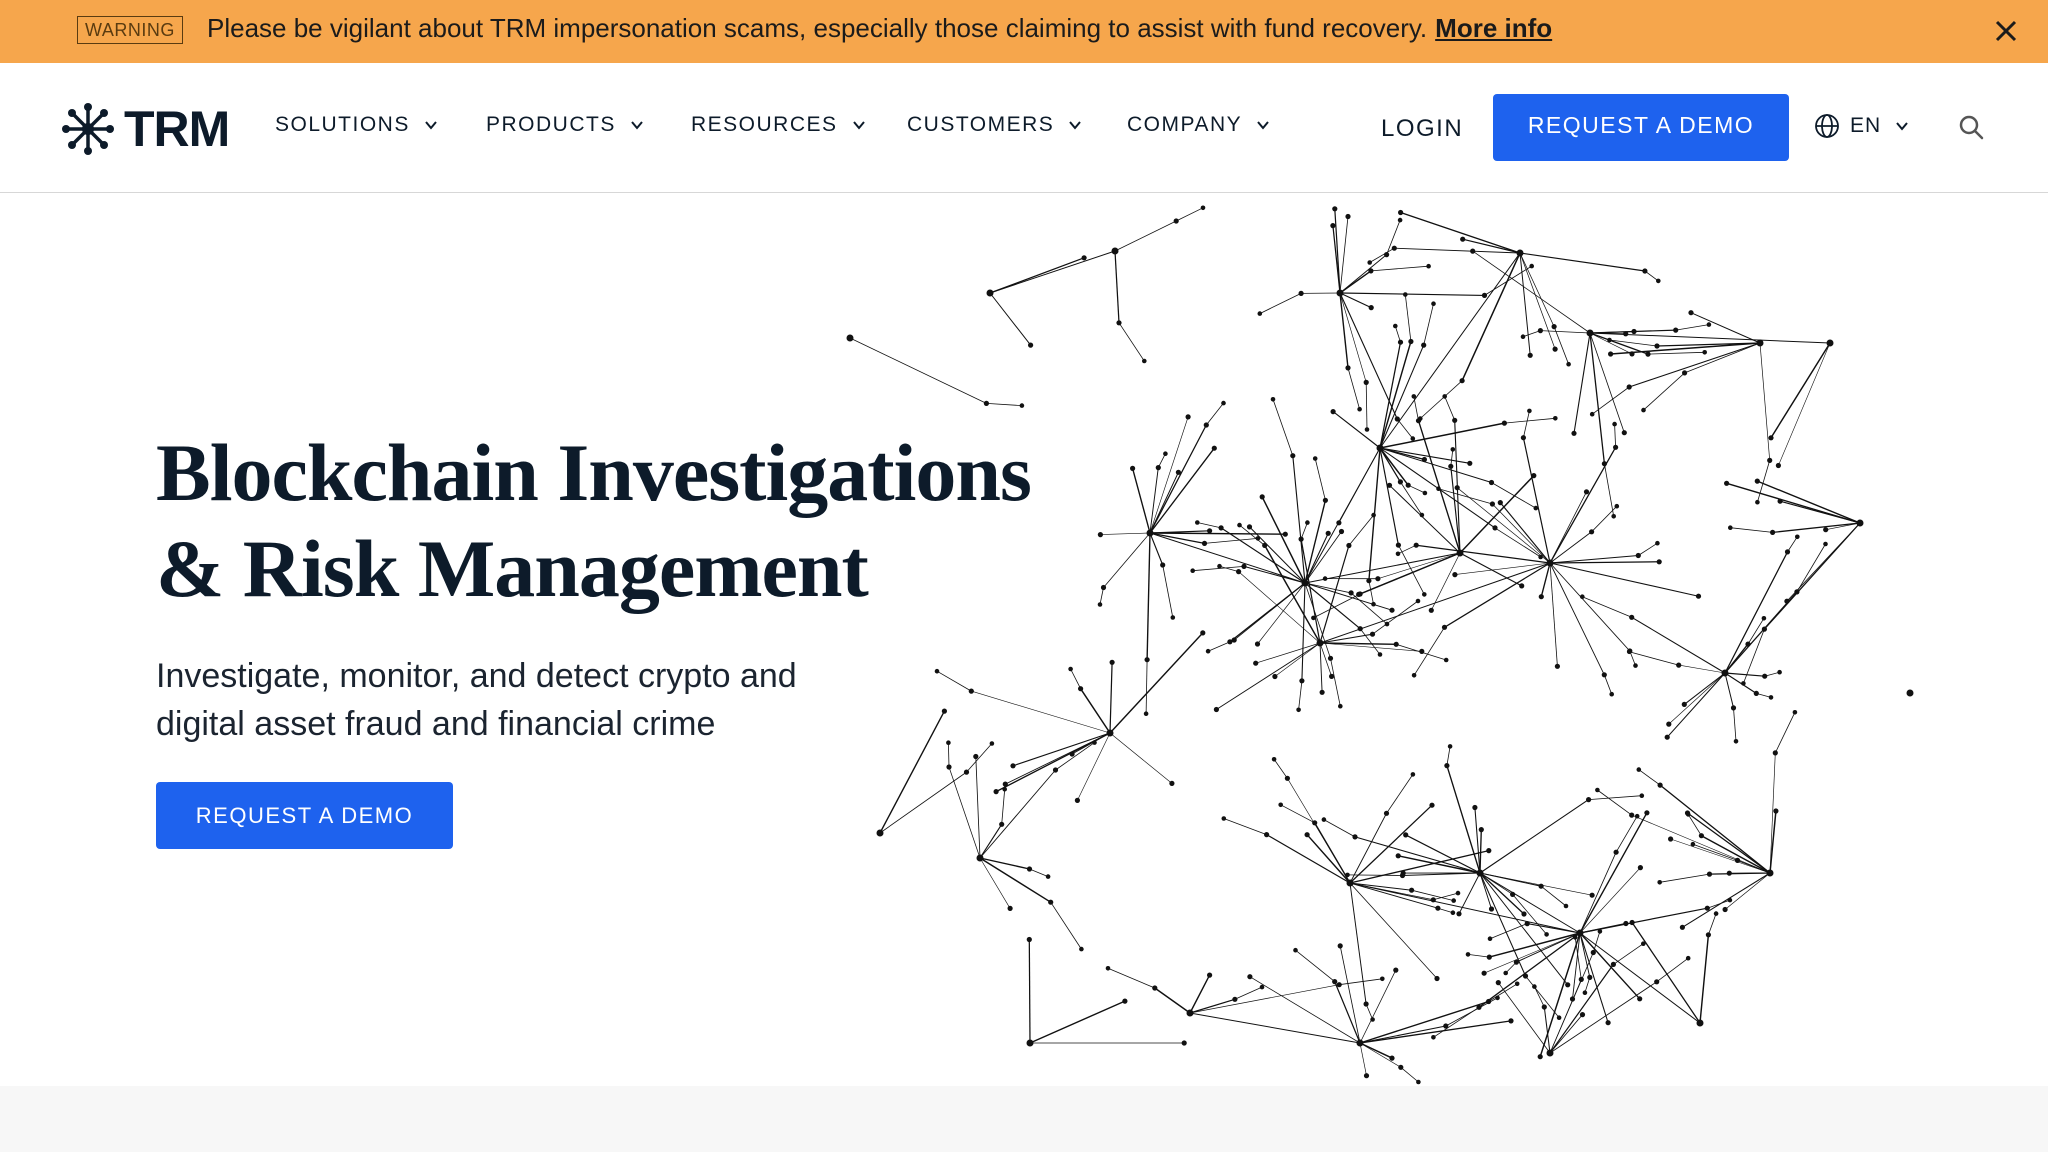 This screenshot has height=1152, width=2048. I want to click on asterisk-network-icon, so click(88, 129).